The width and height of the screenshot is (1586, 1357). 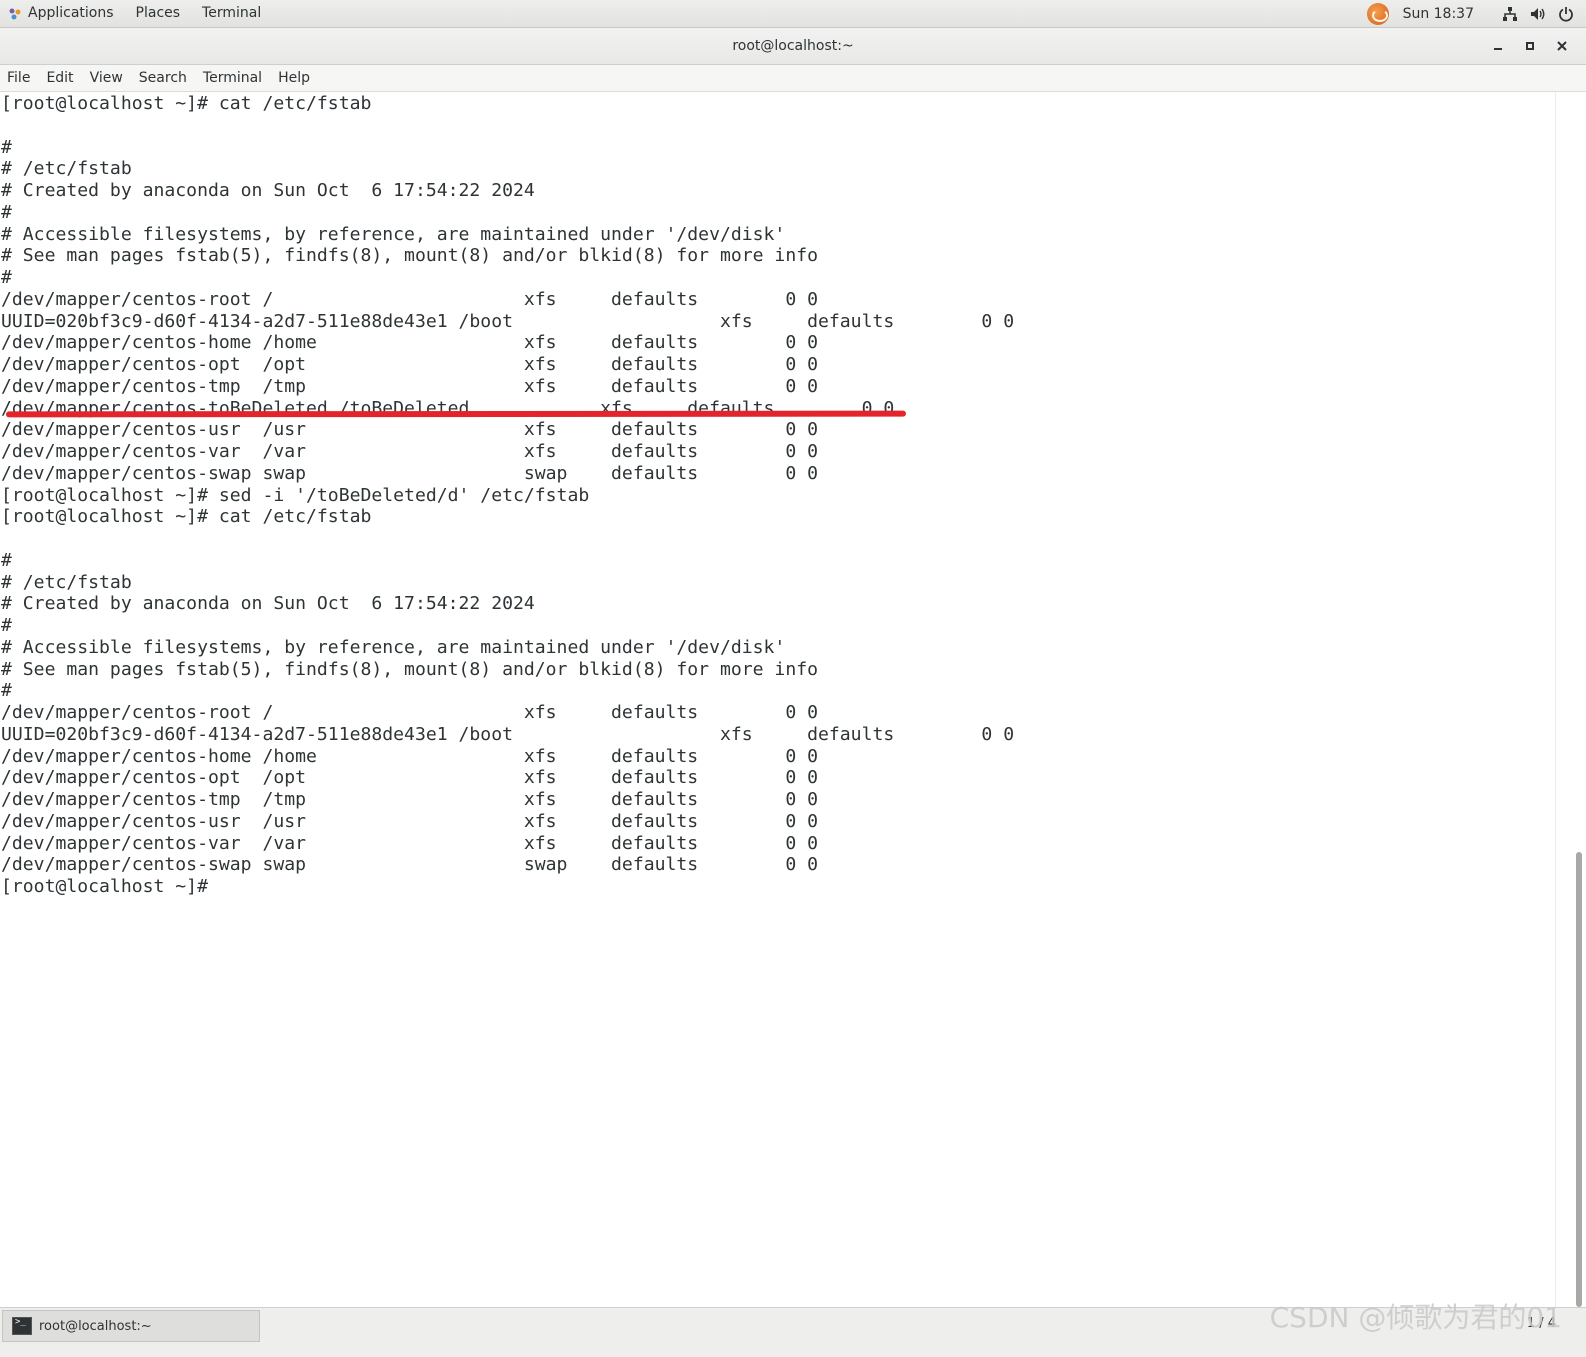 What do you see at coordinates (1498, 49) in the screenshot?
I see `minimize-icon` at bounding box center [1498, 49].